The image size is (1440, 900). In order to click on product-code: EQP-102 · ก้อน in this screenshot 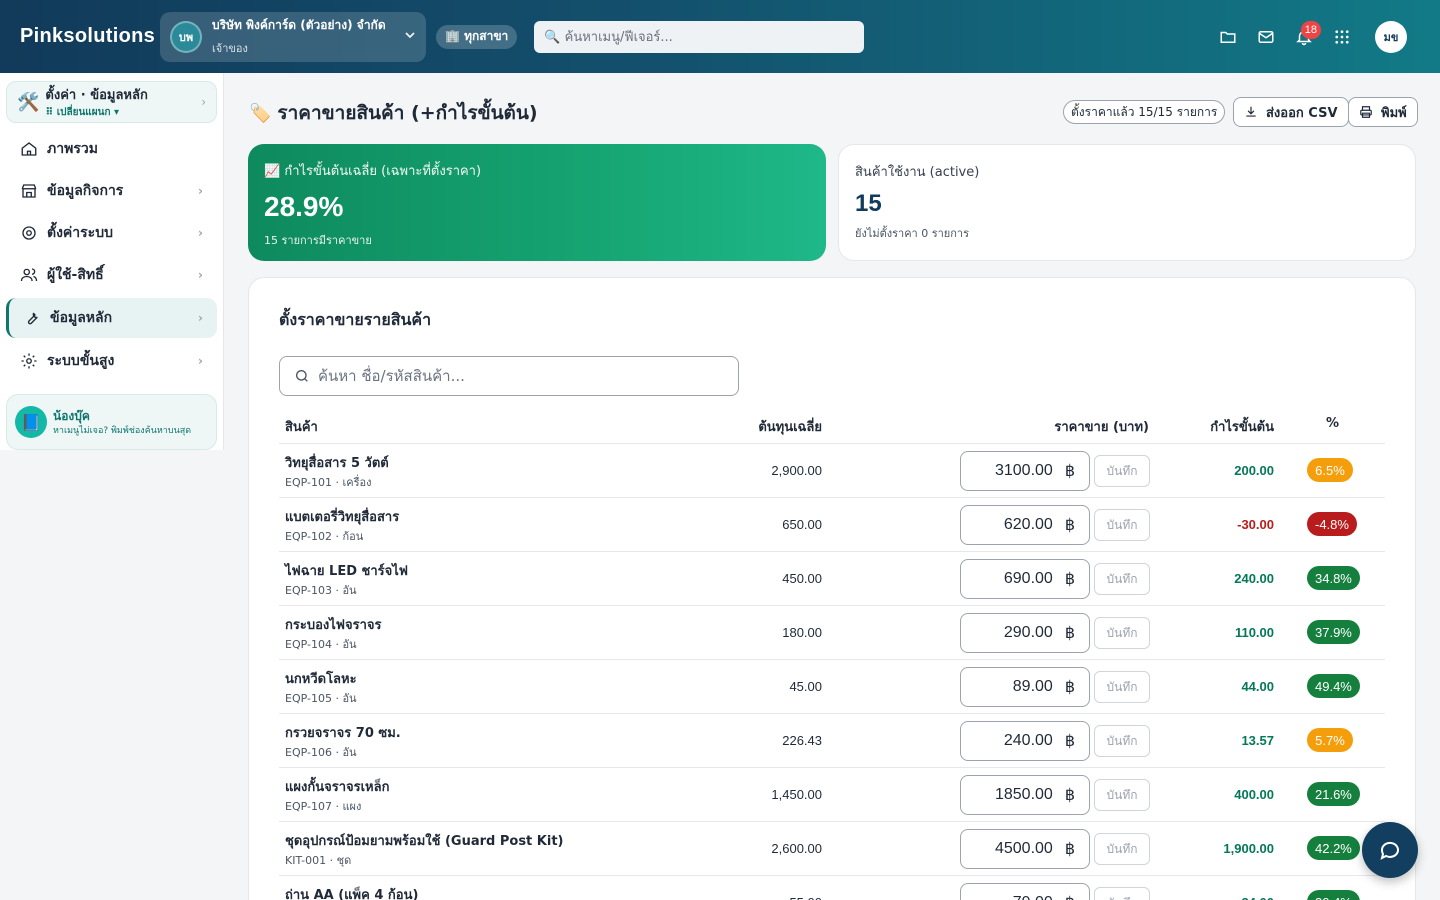, I will do `click(324, 536)`.